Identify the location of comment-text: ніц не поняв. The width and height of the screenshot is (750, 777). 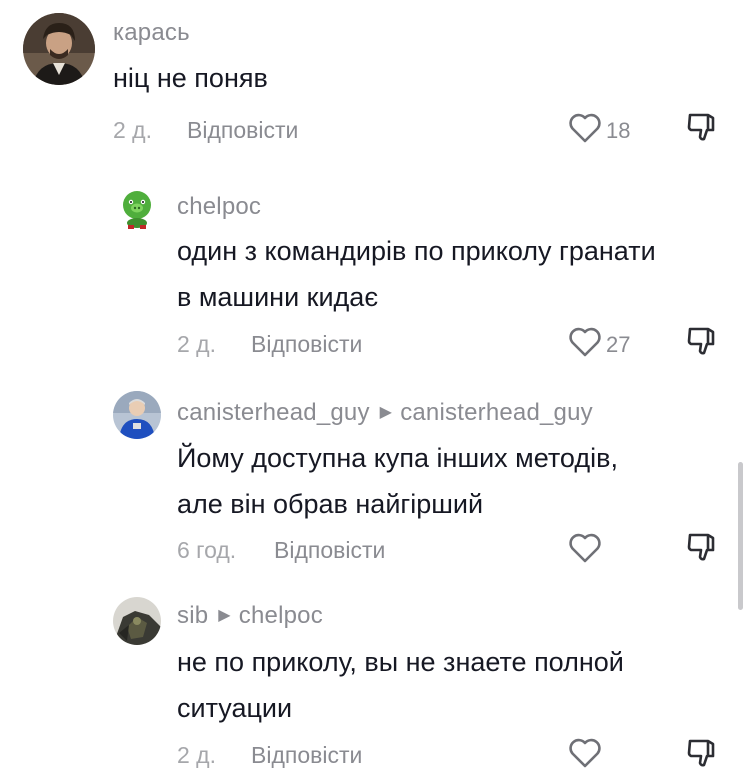
(190, 78).